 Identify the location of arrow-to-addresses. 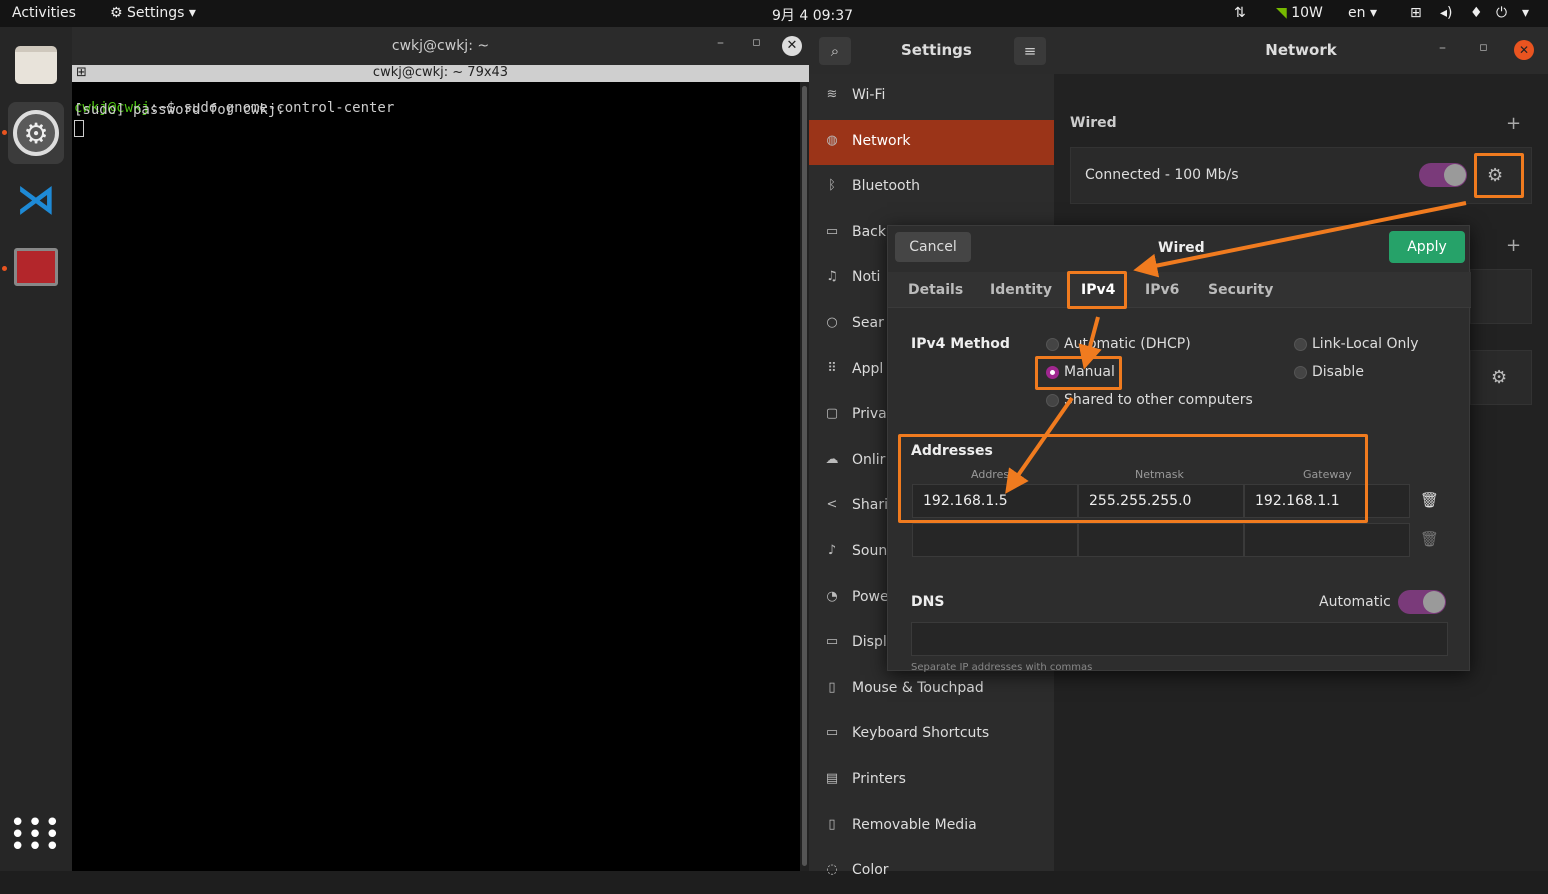
(1039, 445).